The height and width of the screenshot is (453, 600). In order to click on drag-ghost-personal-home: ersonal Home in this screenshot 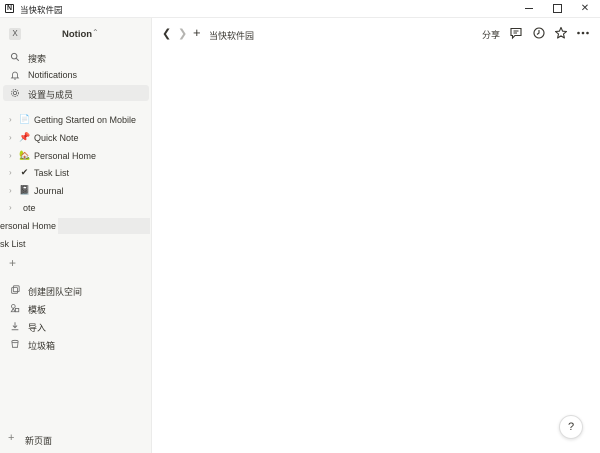, I will do `click(75, 226)`.